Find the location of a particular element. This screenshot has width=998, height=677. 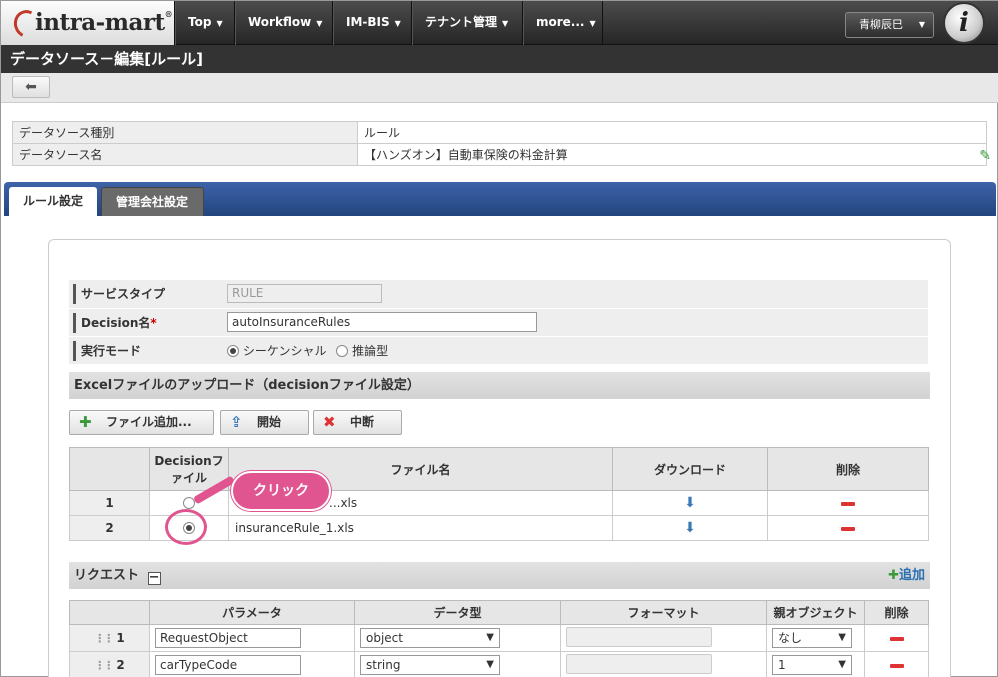

table-row: ⋮⋮ 2 carTypeCode string ▼ 1 ▼ is located at coordinates (499, 664).